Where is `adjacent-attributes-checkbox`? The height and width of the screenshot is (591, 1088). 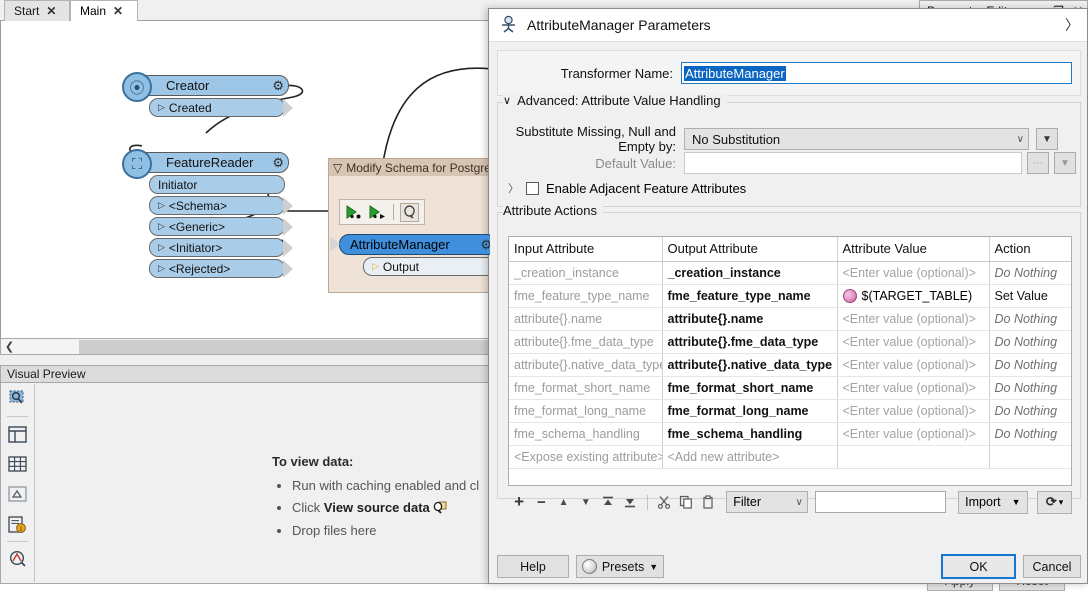 adjacent-attributes-checkbox is located at coordinates (532, 188).